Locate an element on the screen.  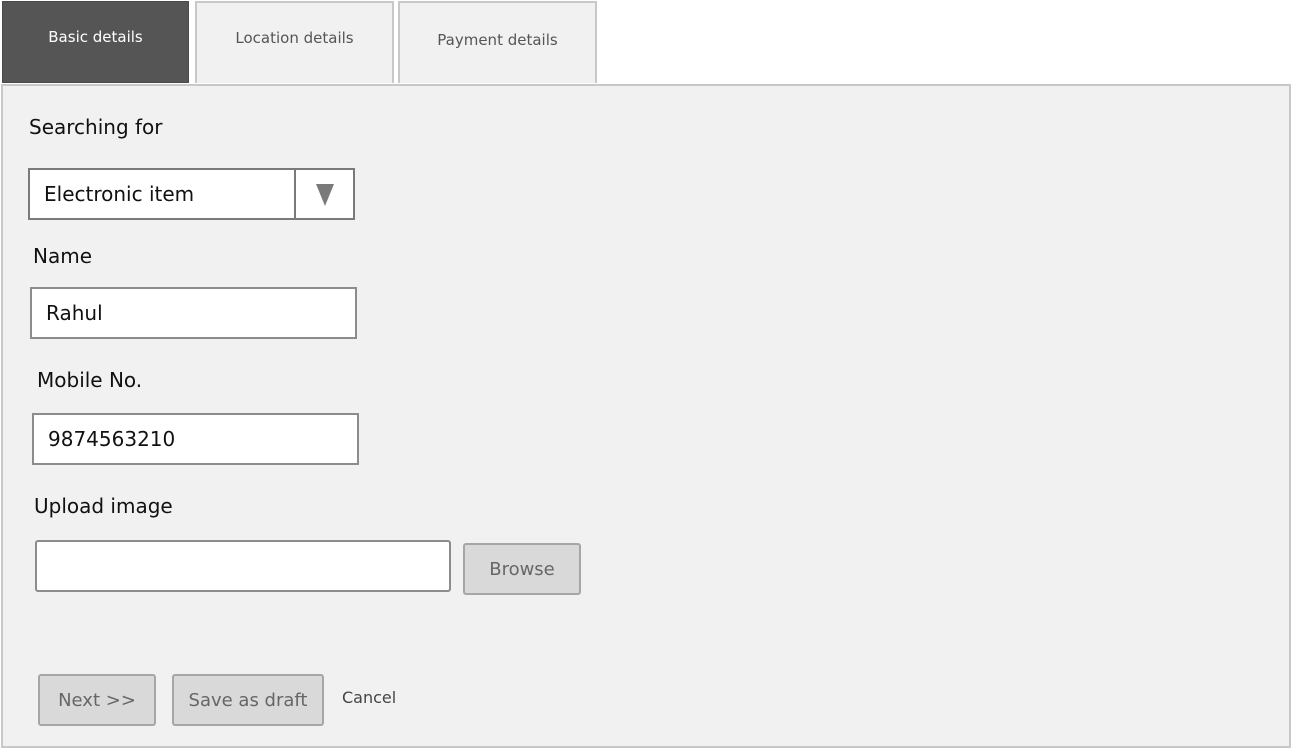
name-field is located at coordinates (193, 313).